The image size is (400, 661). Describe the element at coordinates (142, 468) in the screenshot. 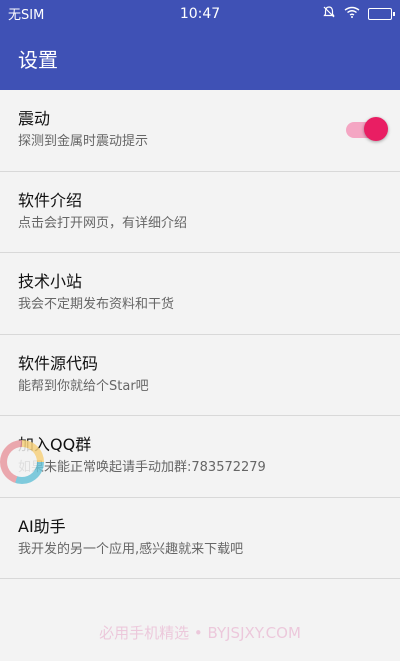

I see `setting-subtitle: 如果未能正常唤起请手动加群:783572279` at that location.